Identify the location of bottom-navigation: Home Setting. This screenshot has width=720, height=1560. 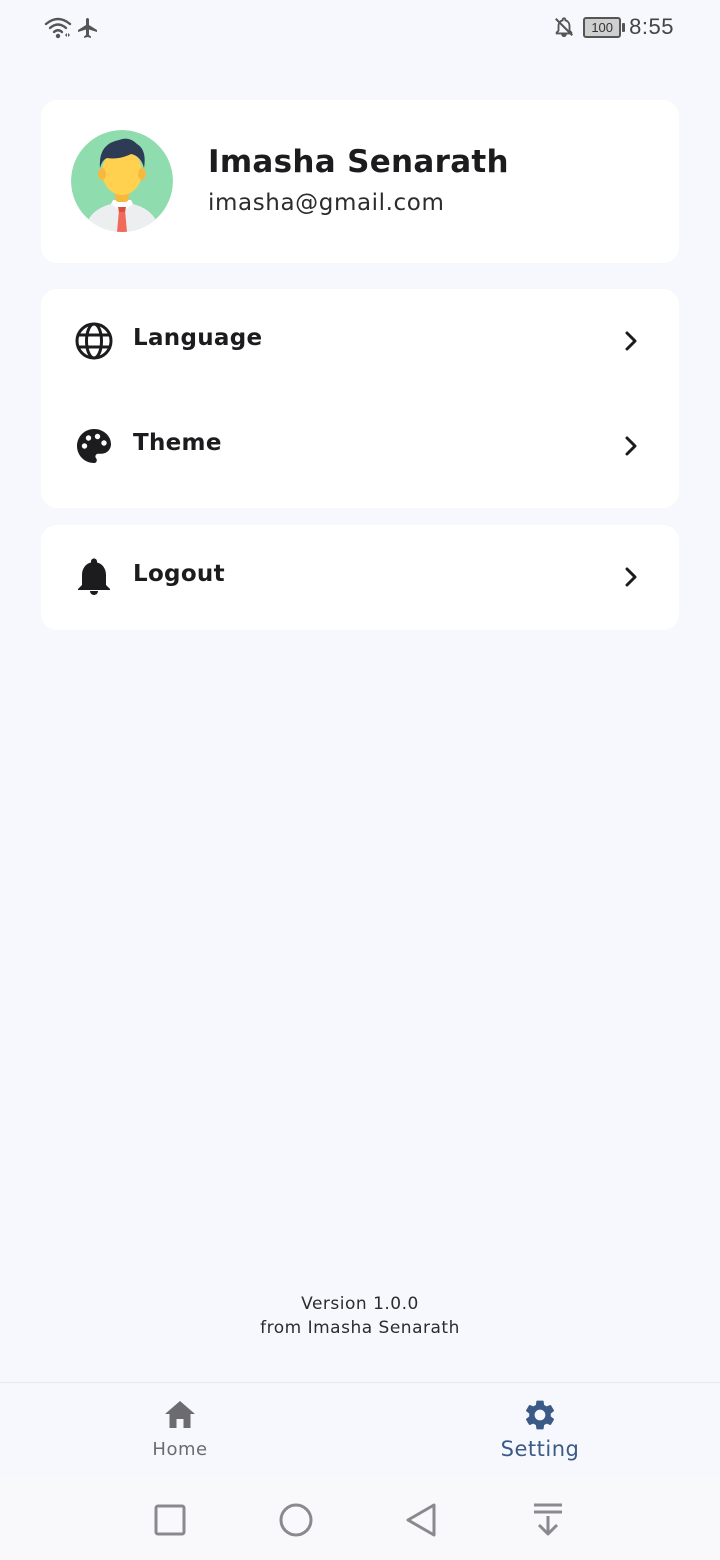
(360, 1430).